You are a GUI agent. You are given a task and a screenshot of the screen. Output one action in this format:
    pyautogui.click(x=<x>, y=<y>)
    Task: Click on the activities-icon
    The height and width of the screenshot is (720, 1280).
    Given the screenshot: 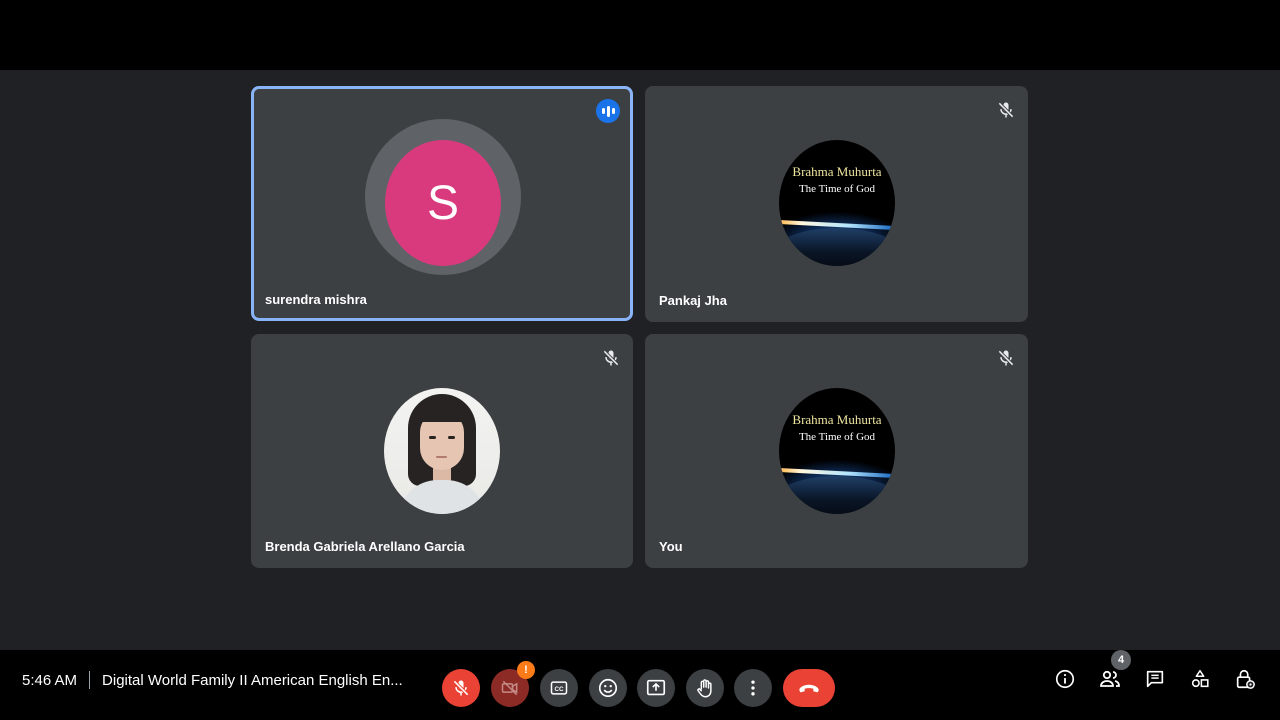 What is the action you would take?
    pyautogui.click(x=1200, y=678)
    